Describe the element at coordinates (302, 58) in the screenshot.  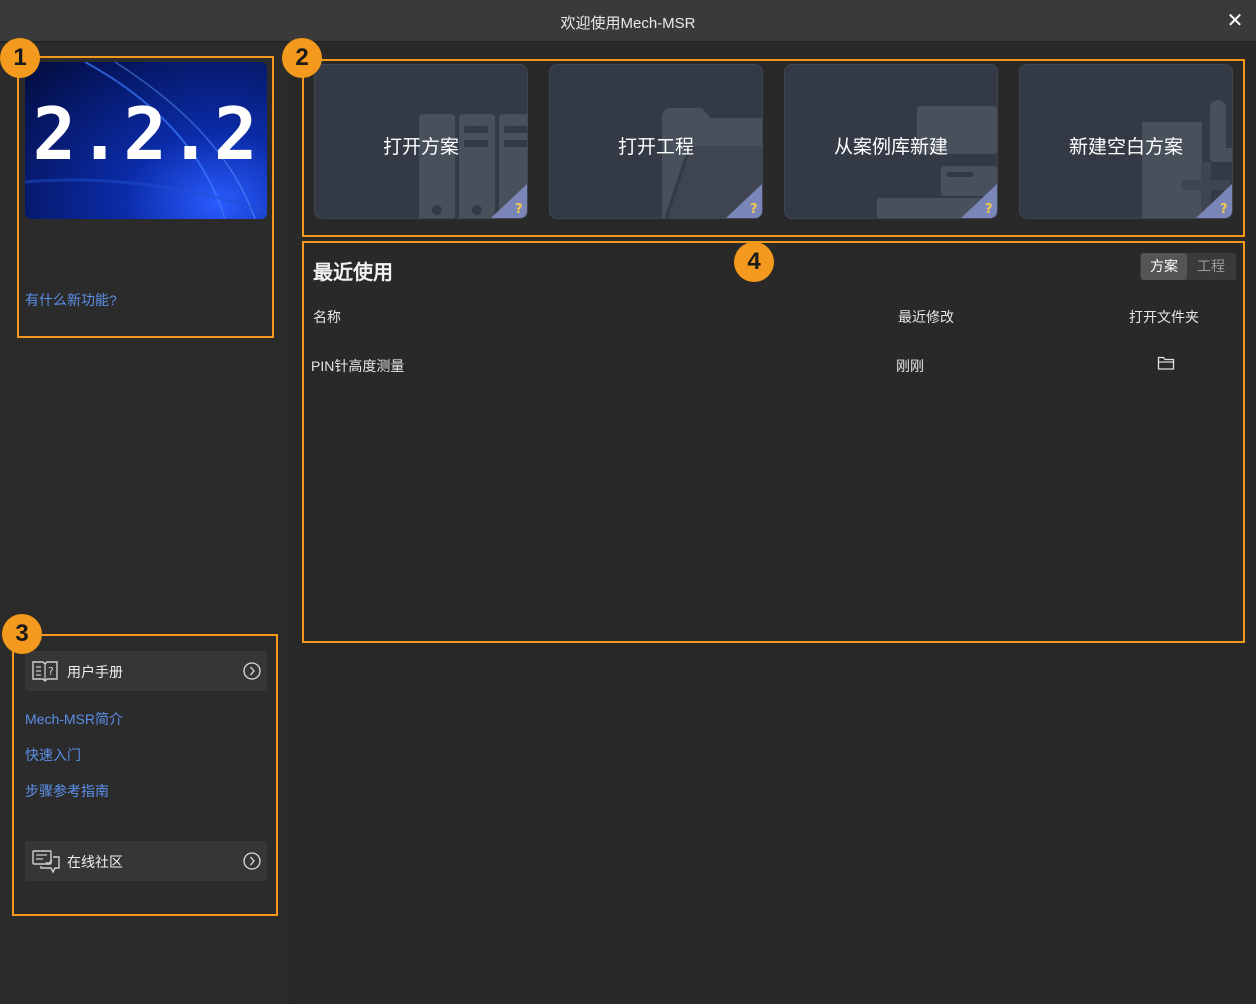
I see `callout-badge-2: 2` at that location.